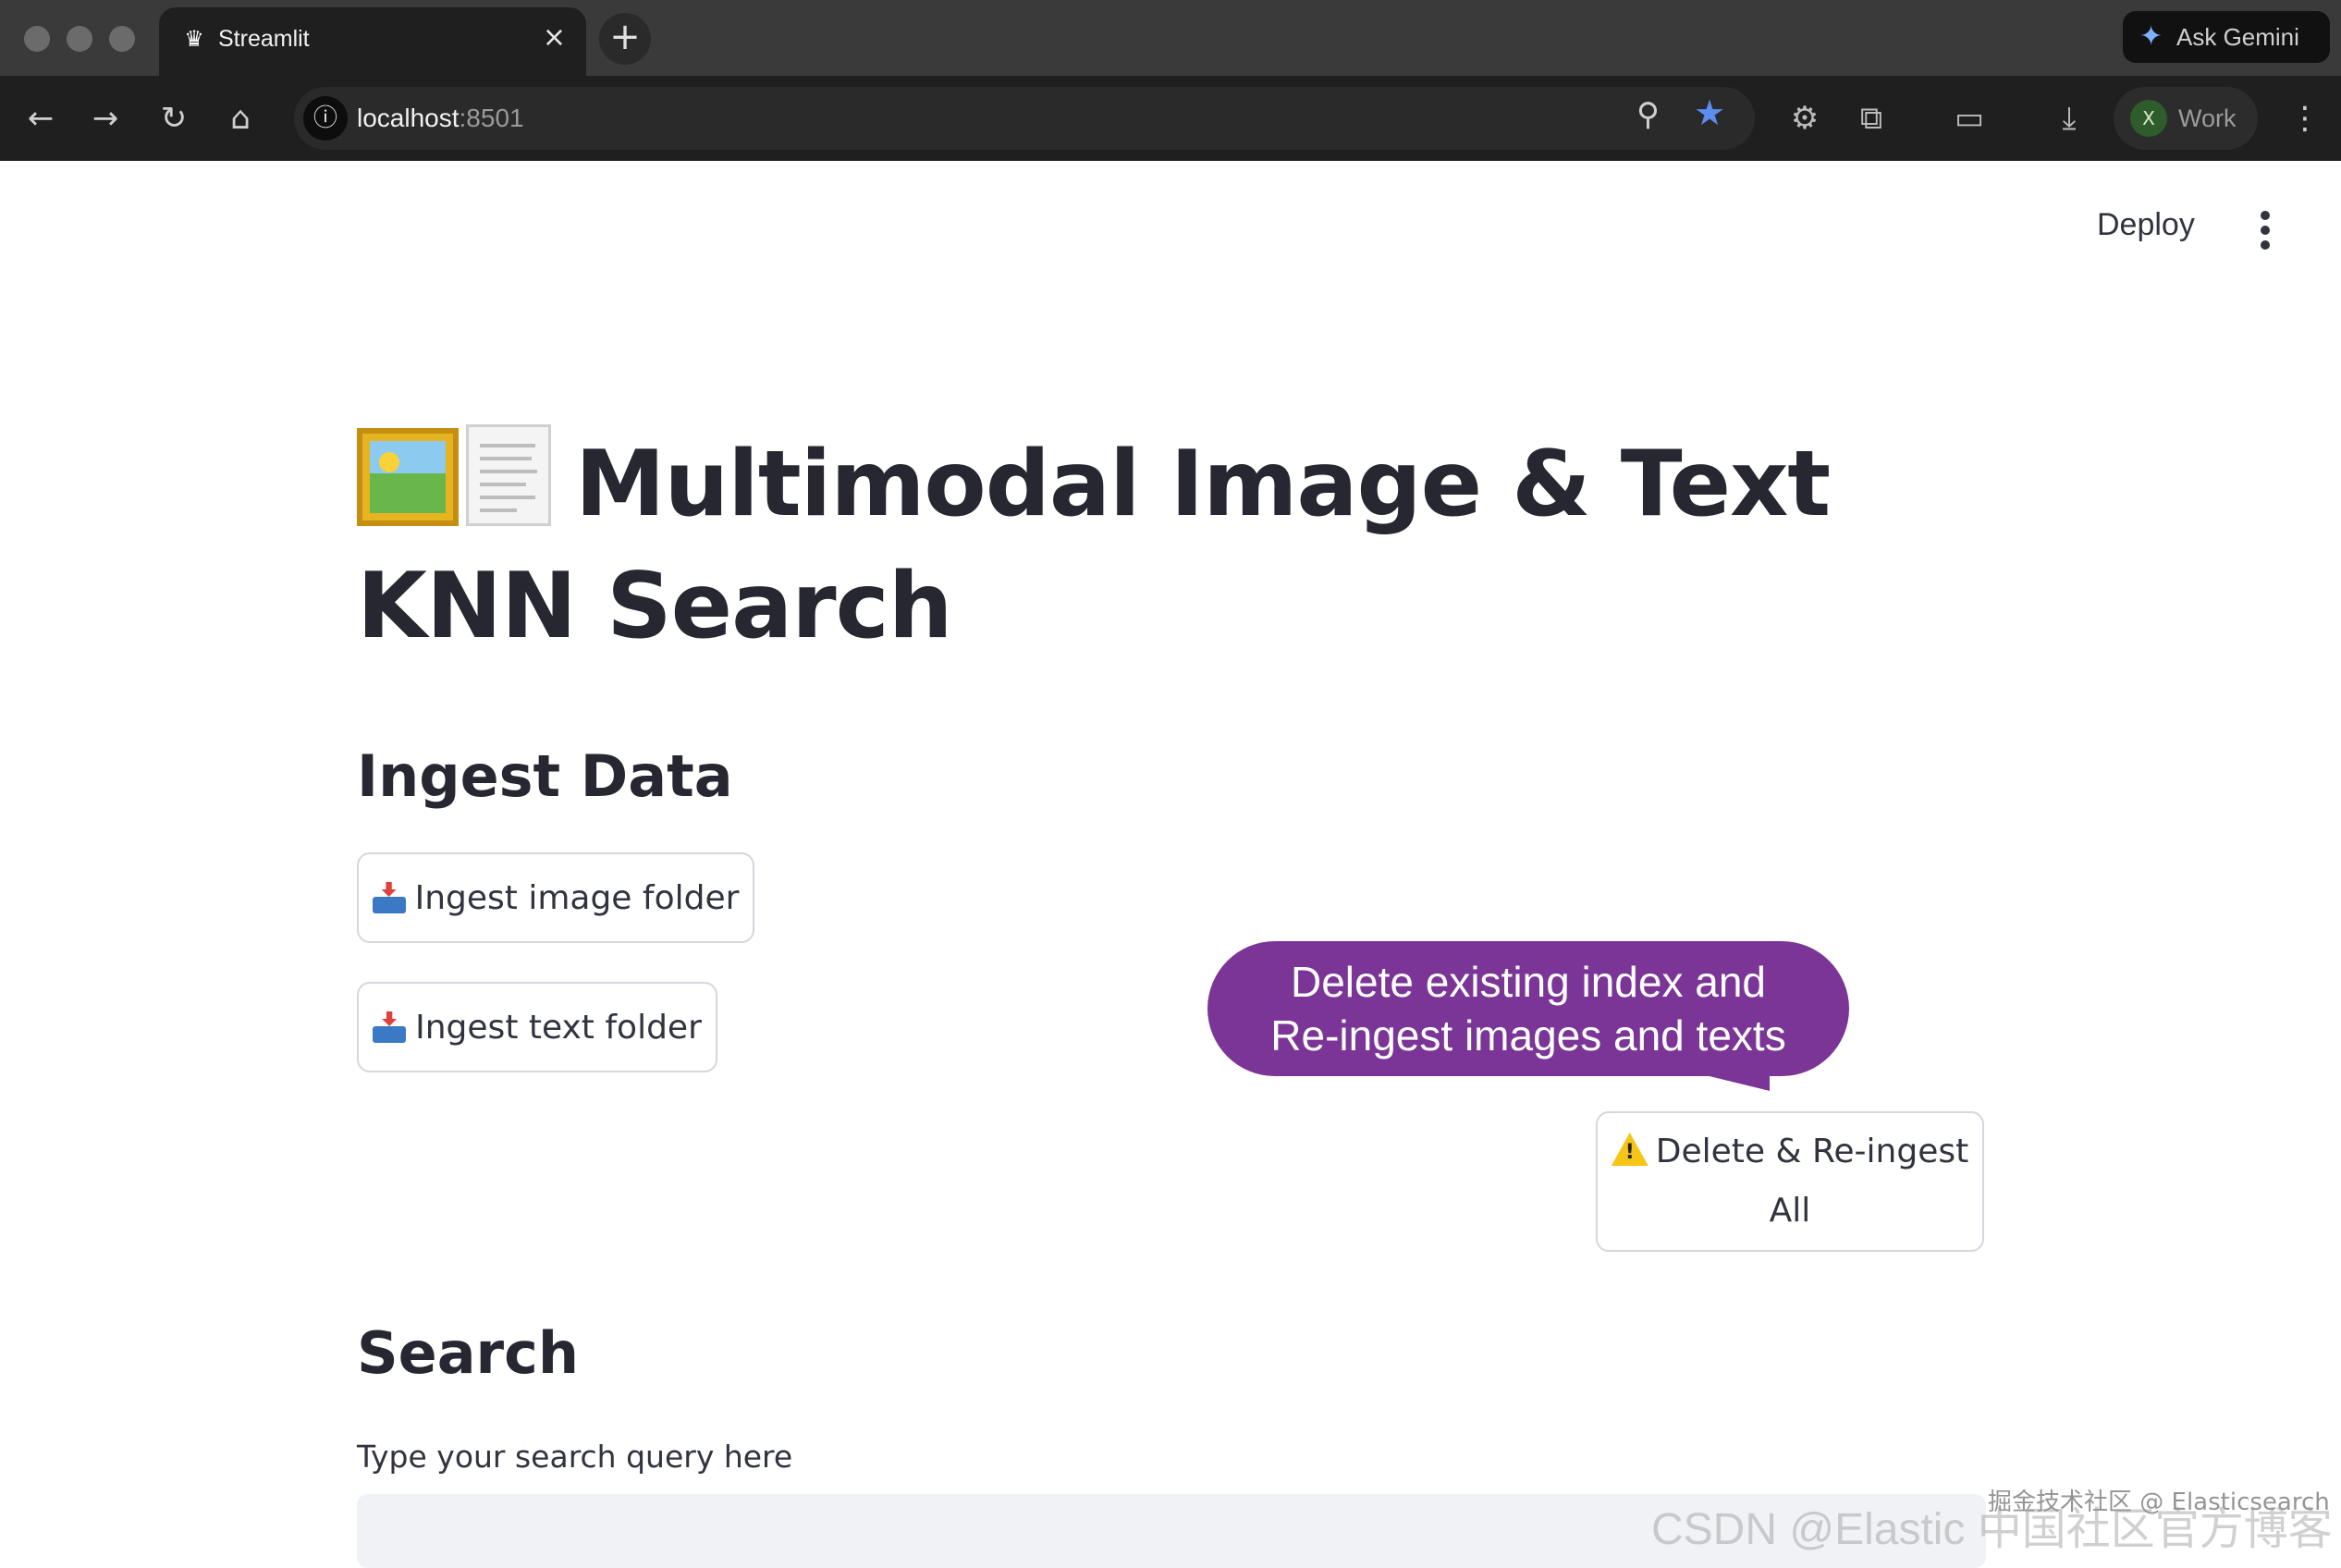 This screenshot has width=2341, height=1568. What do you see at coordinates (2207, 118) in the screenshot?
I see `profile-label: Work` at bounding box center [2207, 118].